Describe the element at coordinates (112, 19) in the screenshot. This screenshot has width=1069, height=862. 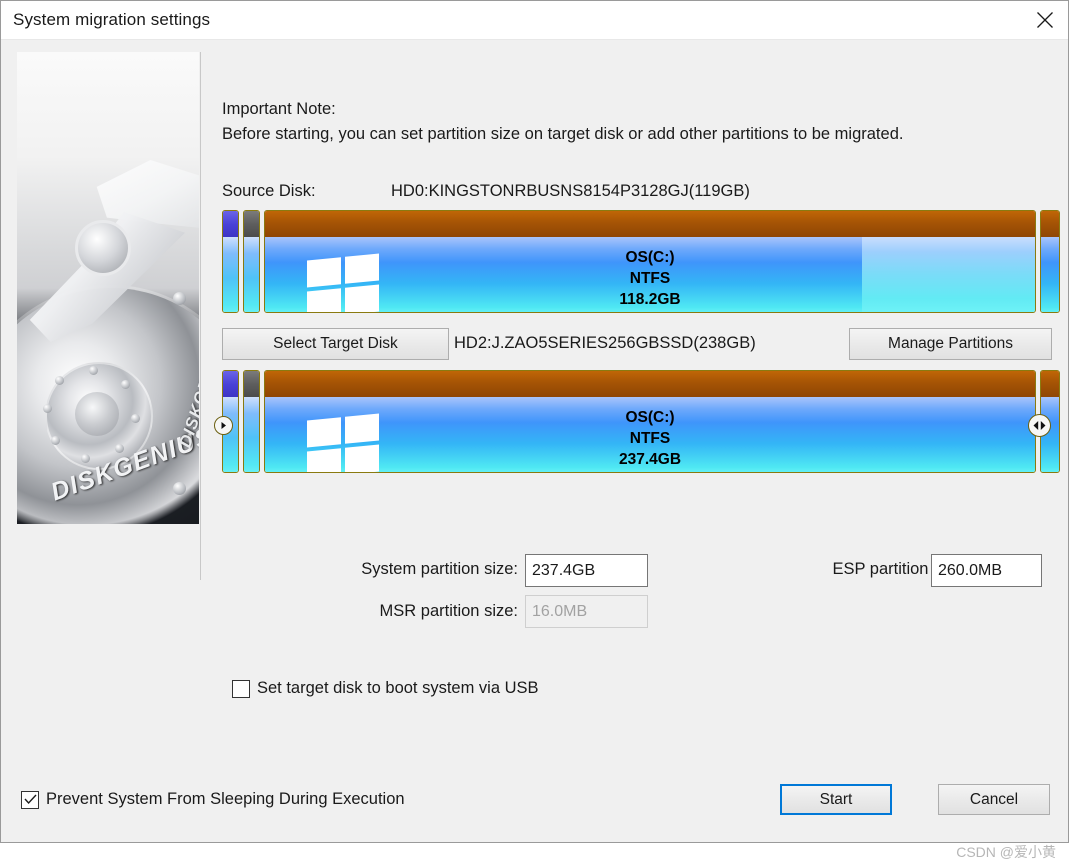
I see `window-title: System migration settings` at that location.